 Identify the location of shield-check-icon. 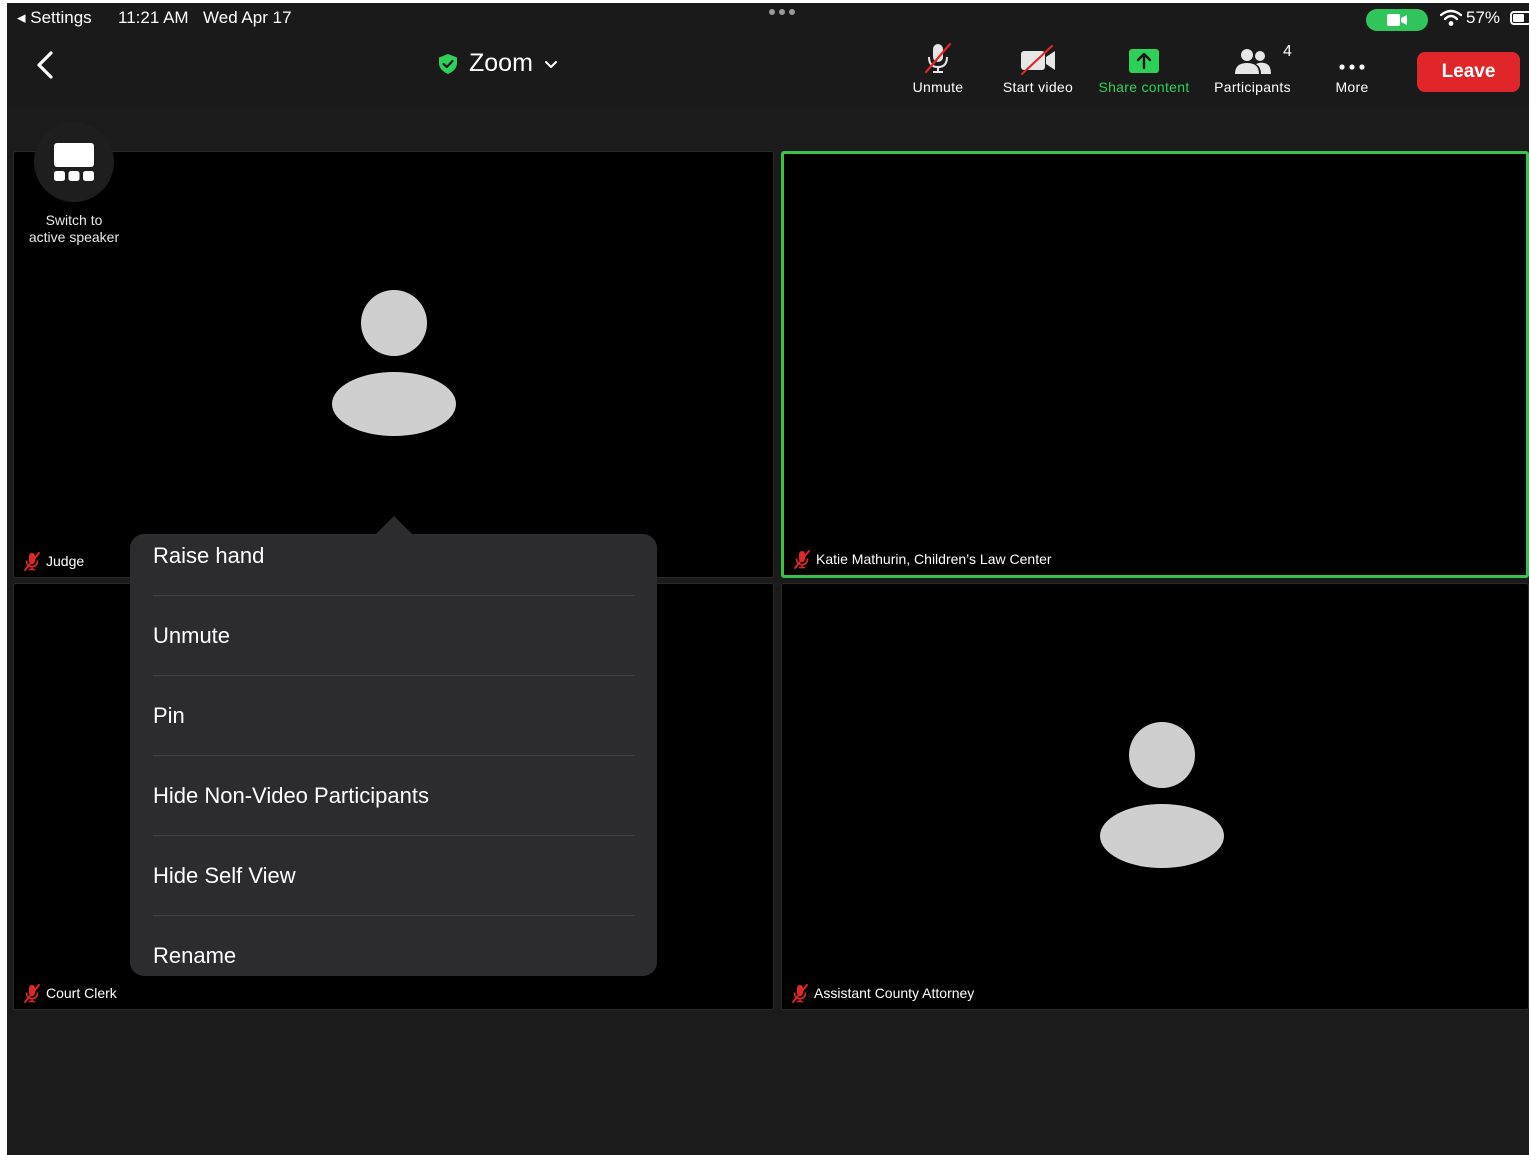
(448, 63).